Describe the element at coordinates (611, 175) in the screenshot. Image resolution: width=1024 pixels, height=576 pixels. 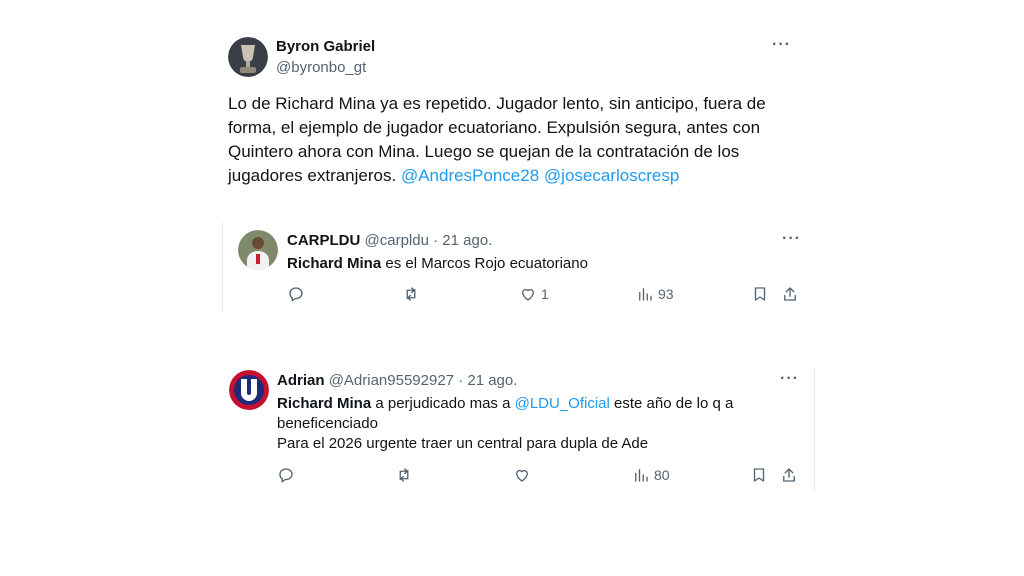
I see `mention-josecarlos: @josecarloscresp` at that location.